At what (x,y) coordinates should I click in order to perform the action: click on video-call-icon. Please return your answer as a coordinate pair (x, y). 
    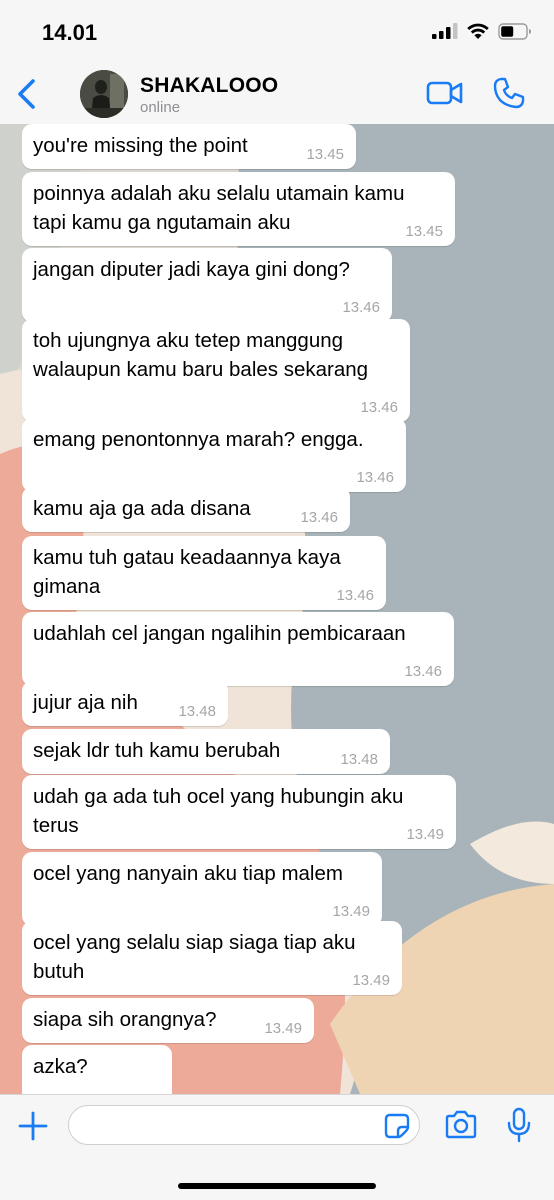
    Looking at the image, I should click on (445, 93).